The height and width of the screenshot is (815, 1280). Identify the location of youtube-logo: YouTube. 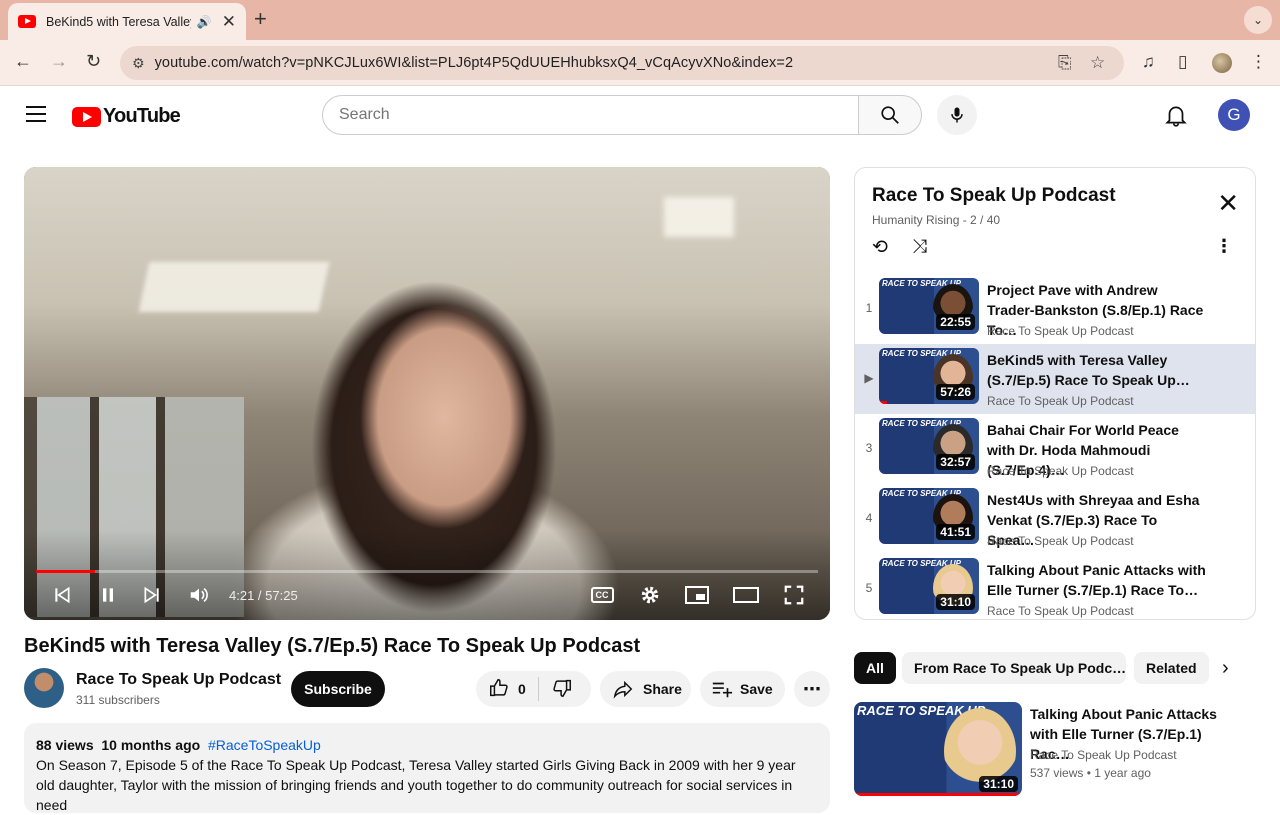
(126, 116).